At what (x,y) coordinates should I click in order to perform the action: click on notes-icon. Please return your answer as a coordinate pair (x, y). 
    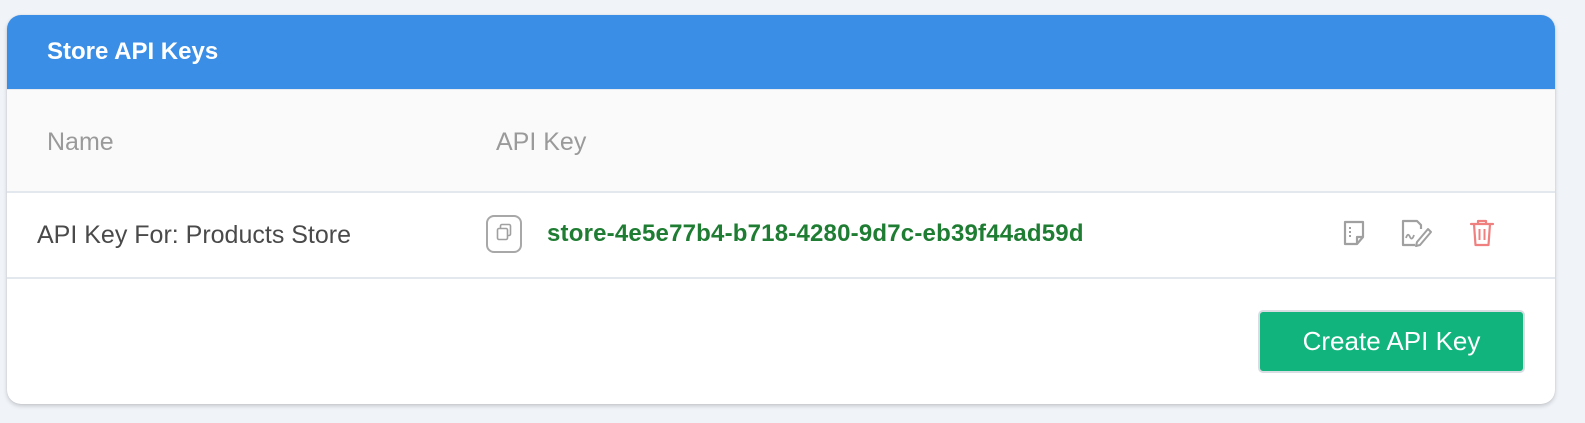
    Looking at the image, I should click on (1354, 235).